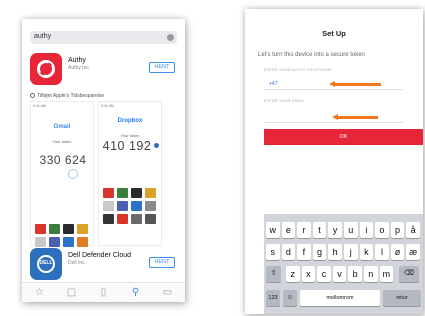 The width and height of the screenshot is (425, 316). I want to click on phone-input, so click(333, 89).